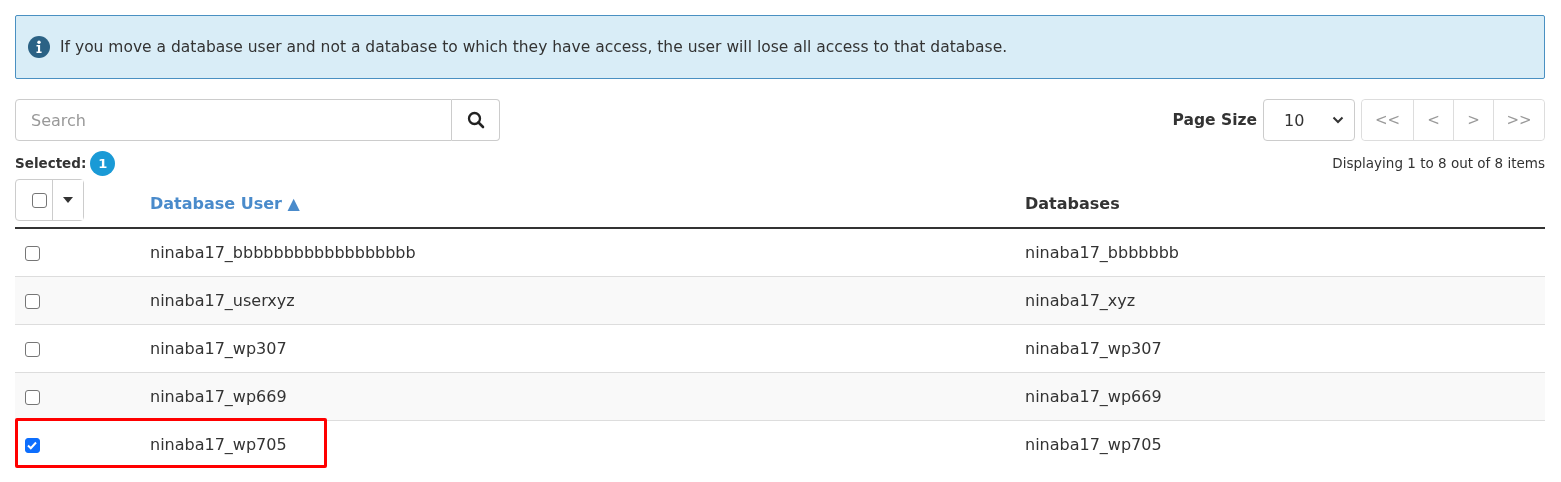 The height and width of the screenshot is (482, 1561). Describe the element at coordinates (1518, 120) in the screenshot. I see `pager-button: >>` at that location.